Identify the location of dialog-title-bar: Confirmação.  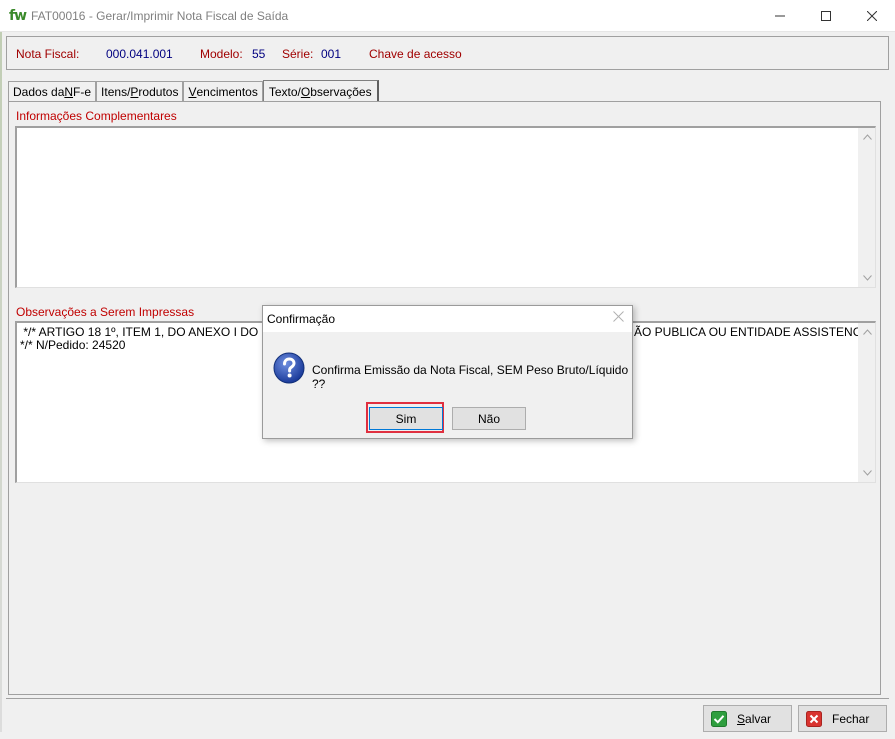
(447, 319).